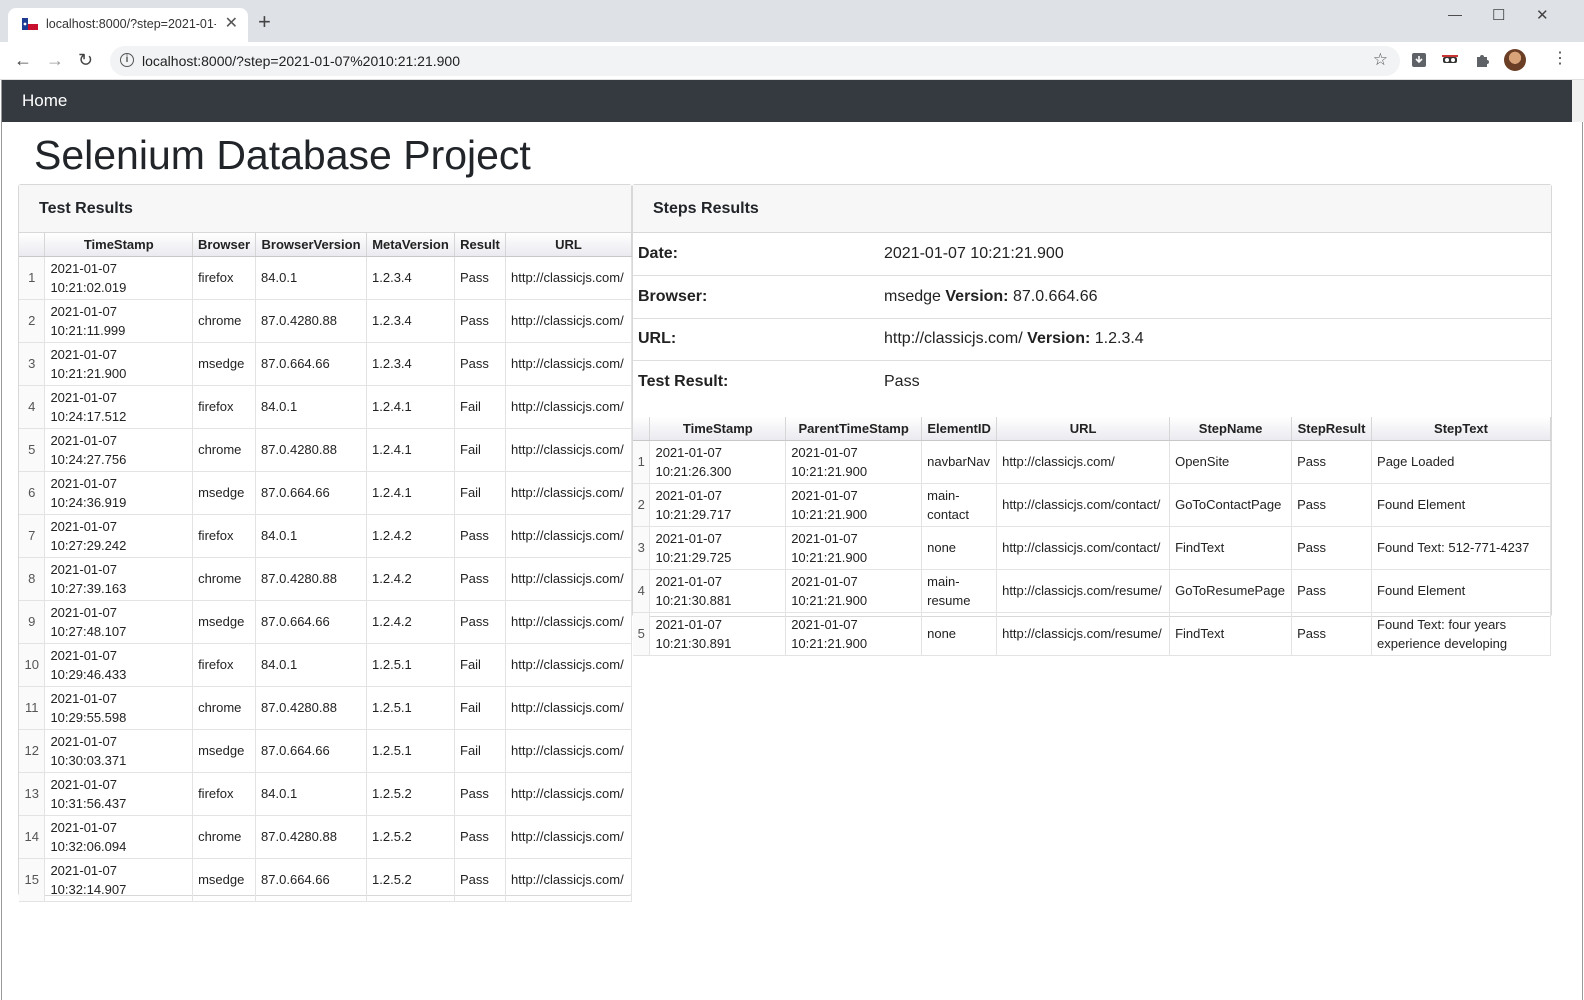 Image resolution: width=1584 pixels, height=1000 pixels. Describe the element at coordinates (1578, 101) in the screenshot. I see `scrollbar` at that location.